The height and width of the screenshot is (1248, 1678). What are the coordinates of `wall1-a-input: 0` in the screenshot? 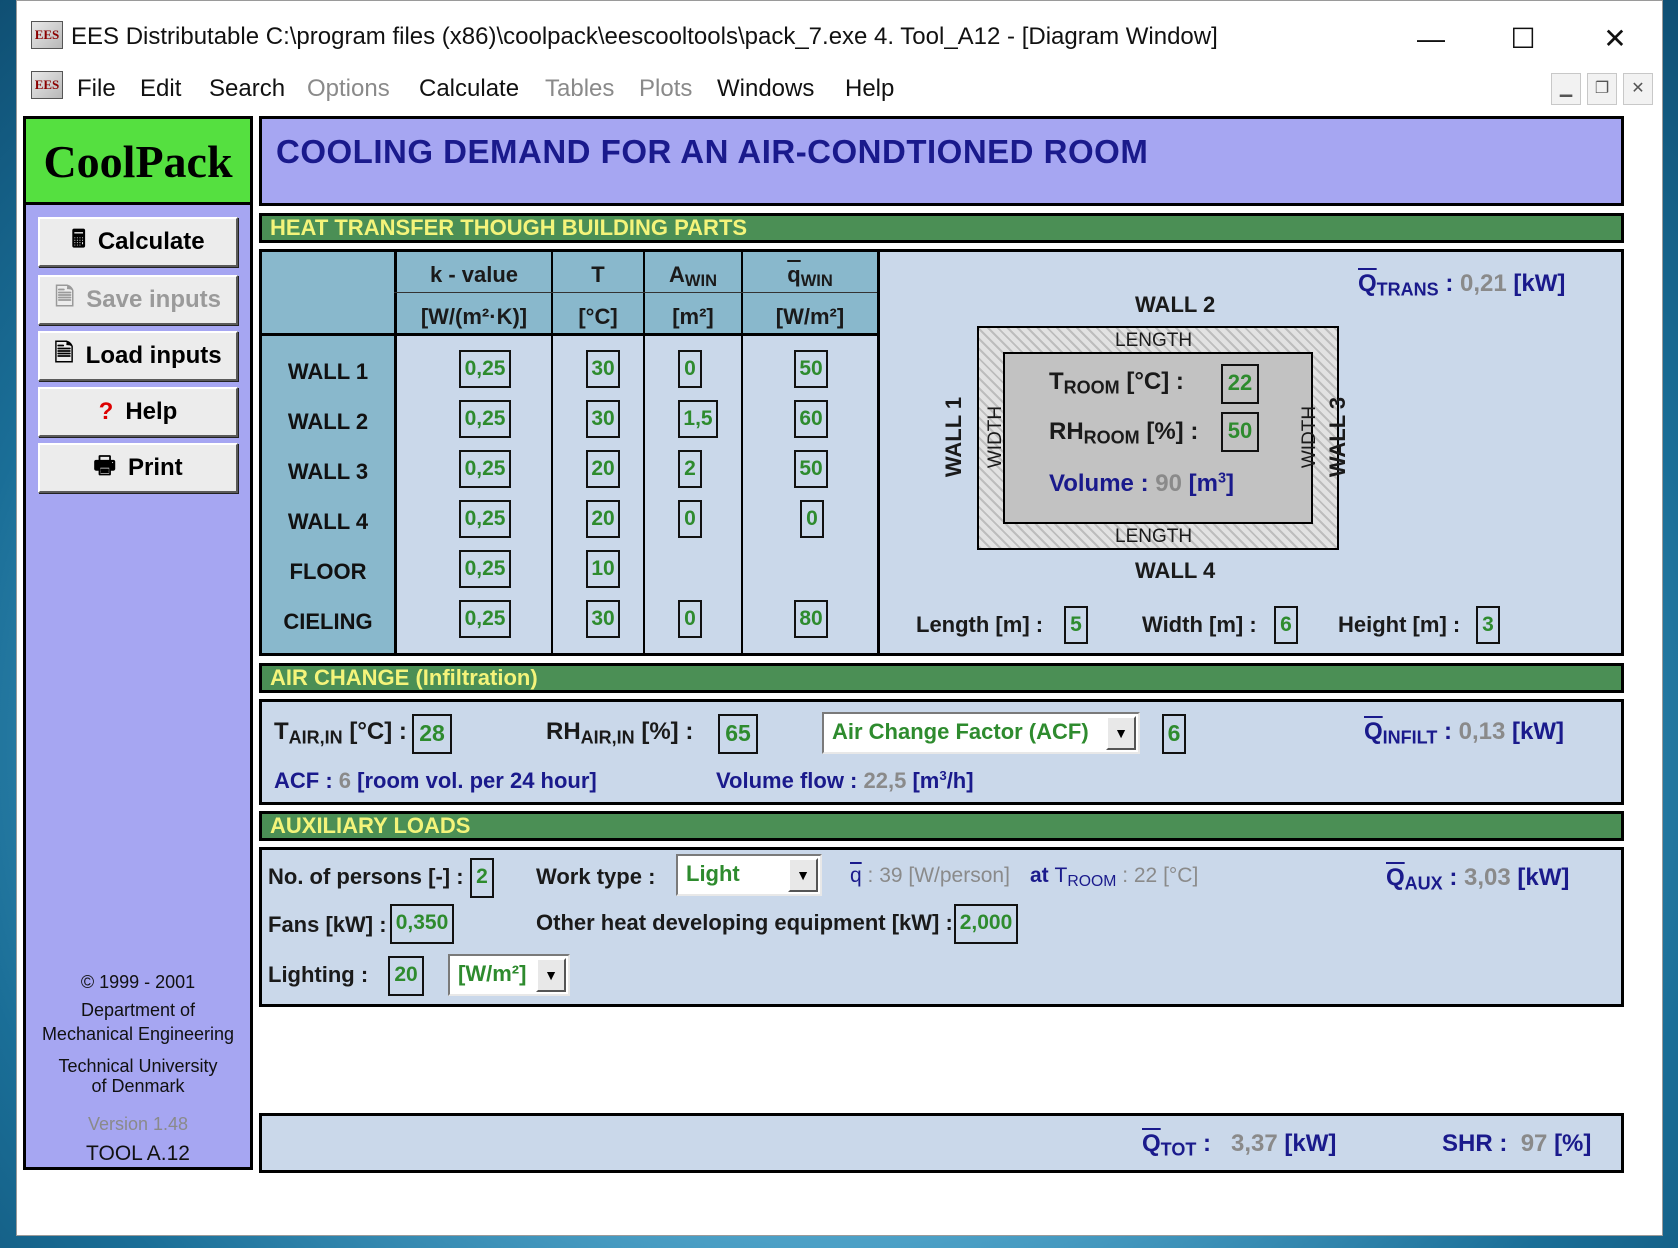 It's located at (690, 369).